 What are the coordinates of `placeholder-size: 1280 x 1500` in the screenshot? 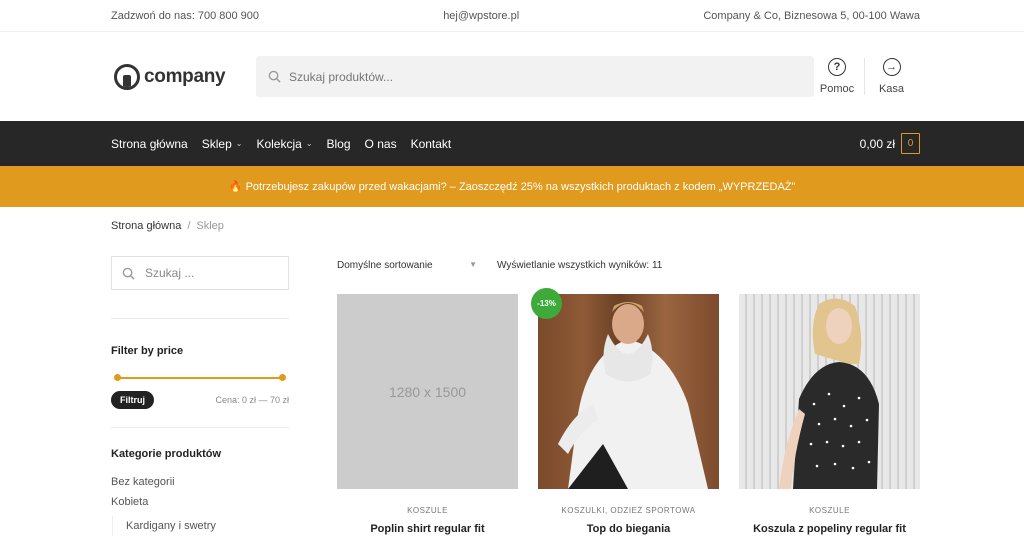 It's located at (427, 391).